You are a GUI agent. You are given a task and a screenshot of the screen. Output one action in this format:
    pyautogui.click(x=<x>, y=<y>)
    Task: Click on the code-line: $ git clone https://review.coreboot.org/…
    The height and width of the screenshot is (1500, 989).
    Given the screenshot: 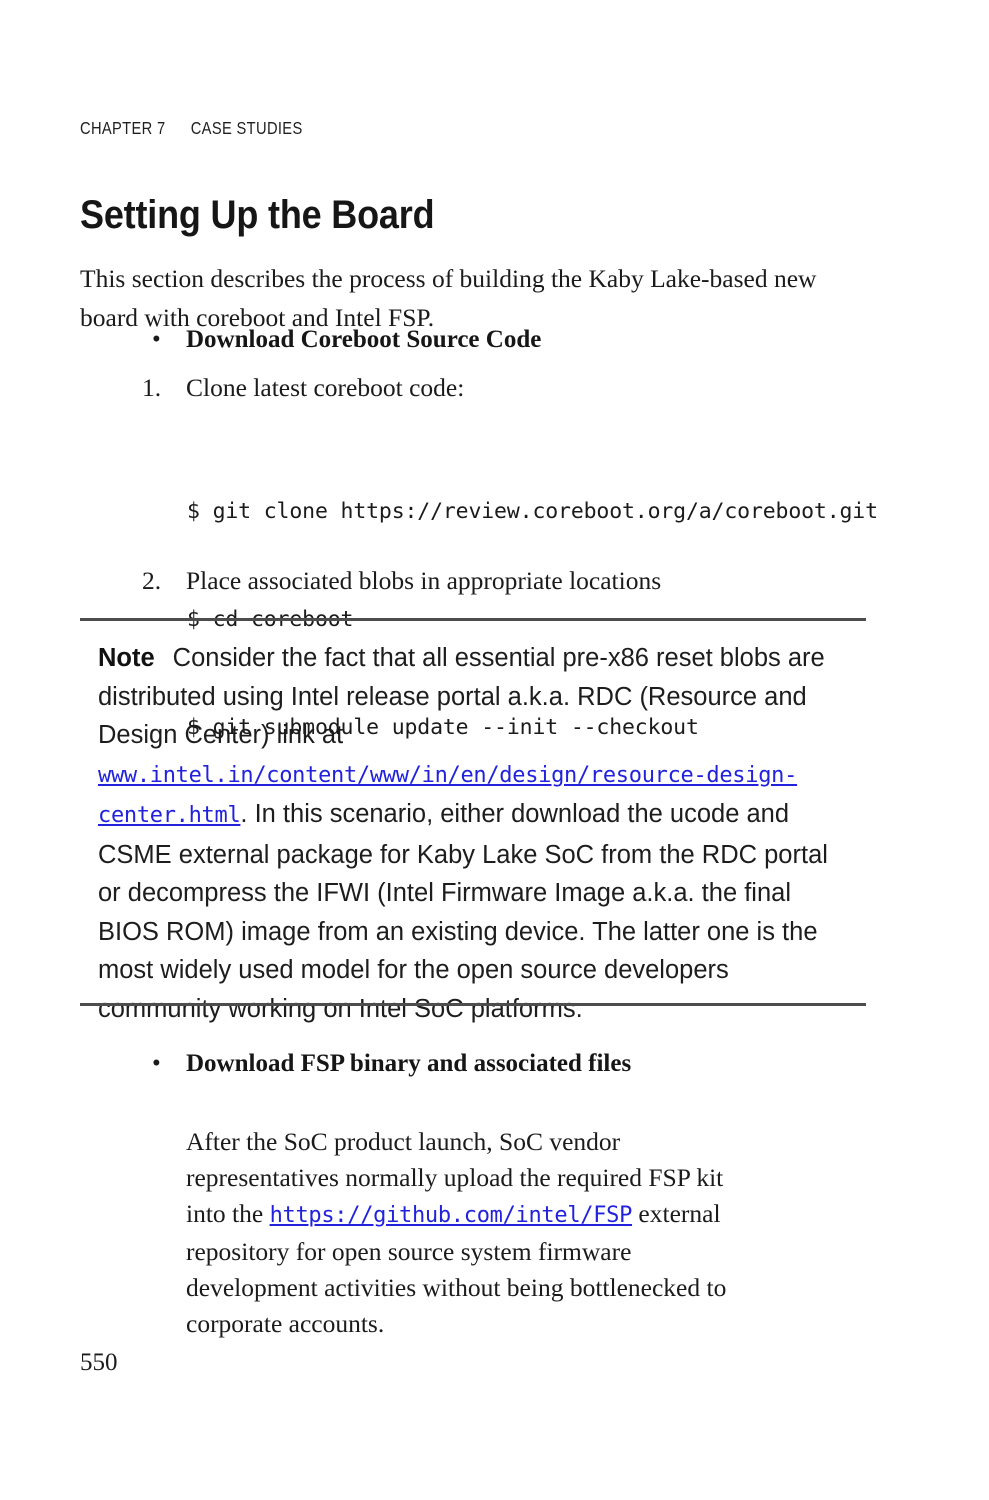 What is the action you would take?
    pyautogui.click(x=532, y=511)
    